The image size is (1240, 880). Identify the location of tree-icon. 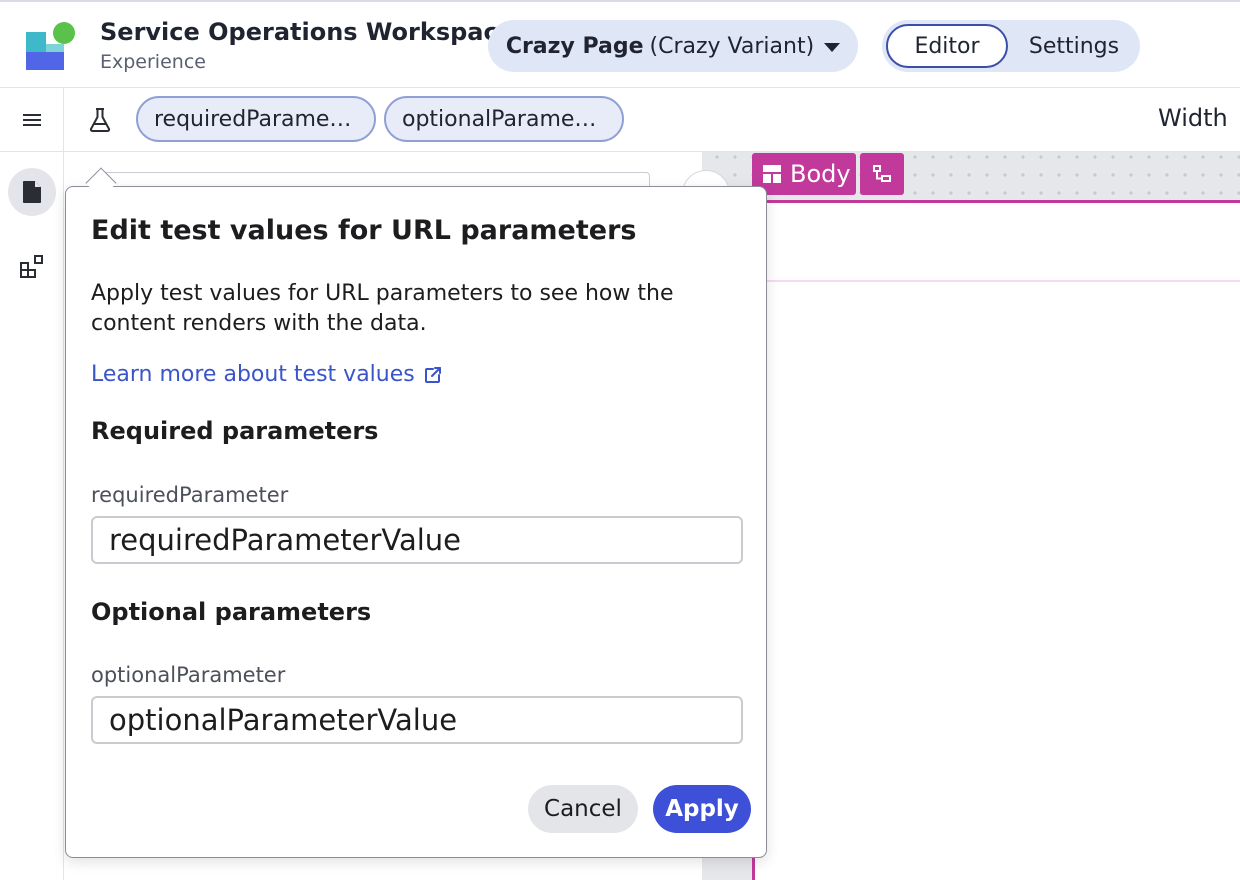
(882, 174).